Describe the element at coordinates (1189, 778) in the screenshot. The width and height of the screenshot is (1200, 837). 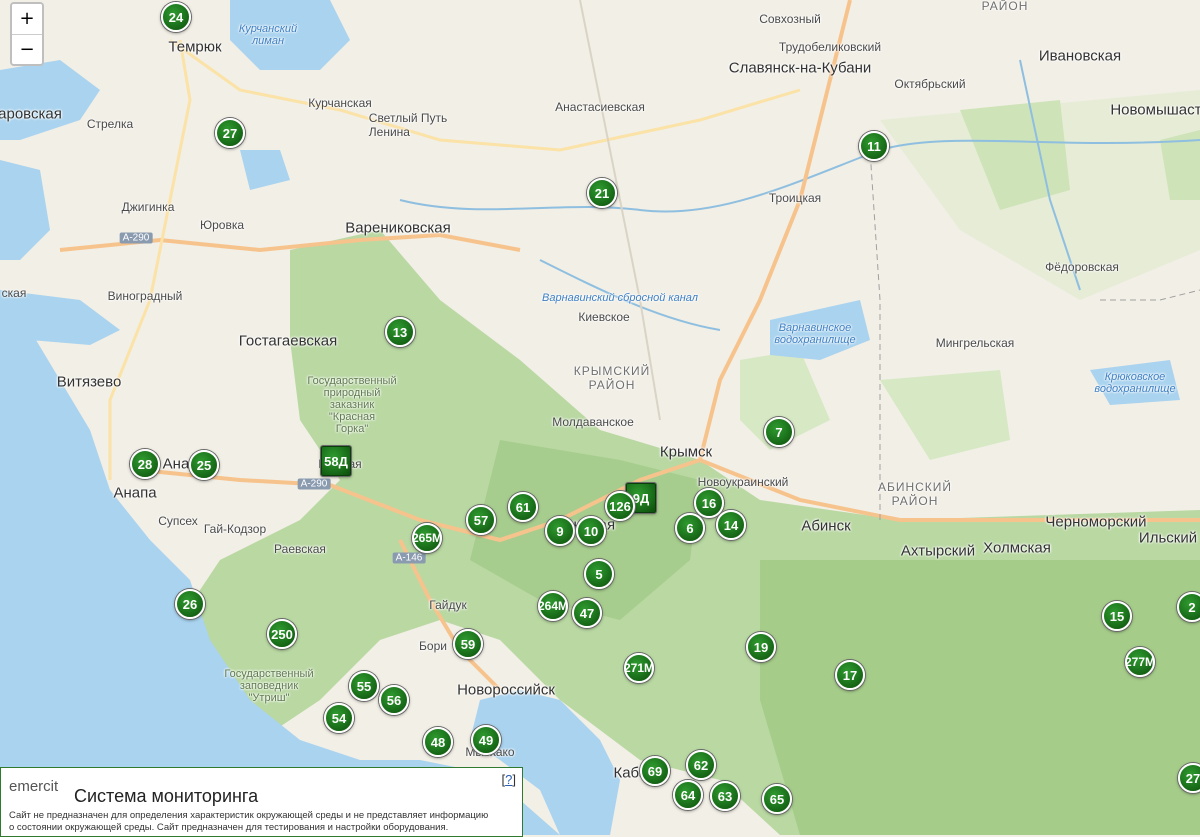
I see `station-marker-27x: 27` at that location.